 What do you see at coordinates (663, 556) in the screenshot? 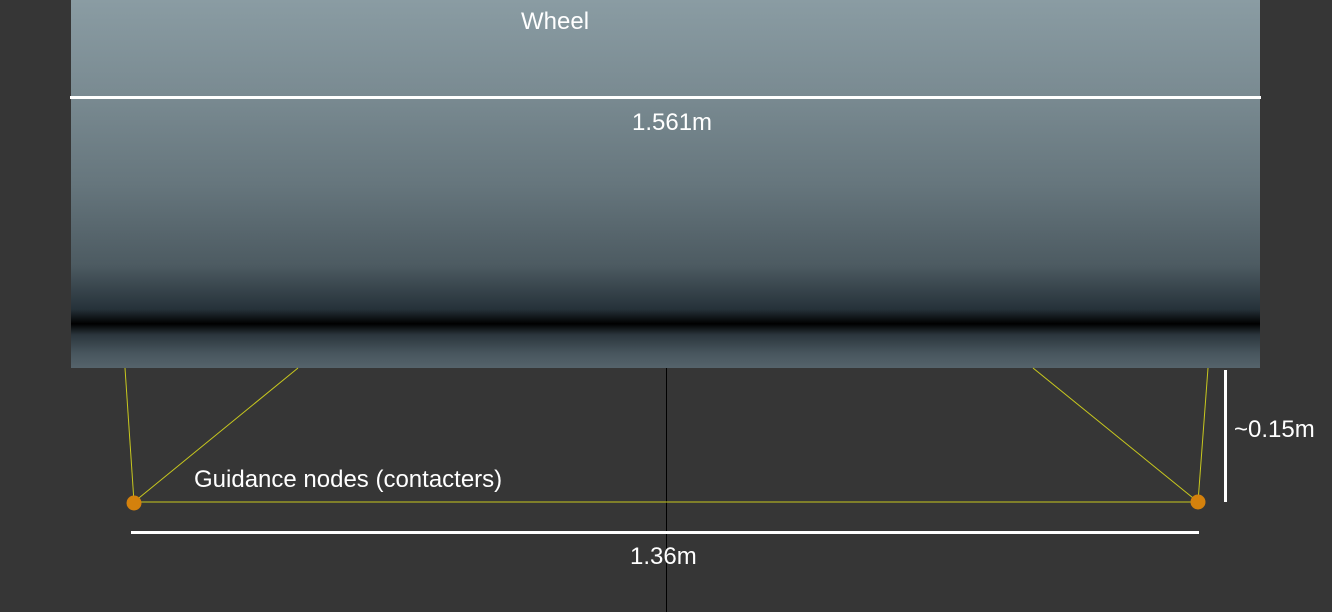
I see `node-span-label: 1.36m` at bounding box center [663, 556].